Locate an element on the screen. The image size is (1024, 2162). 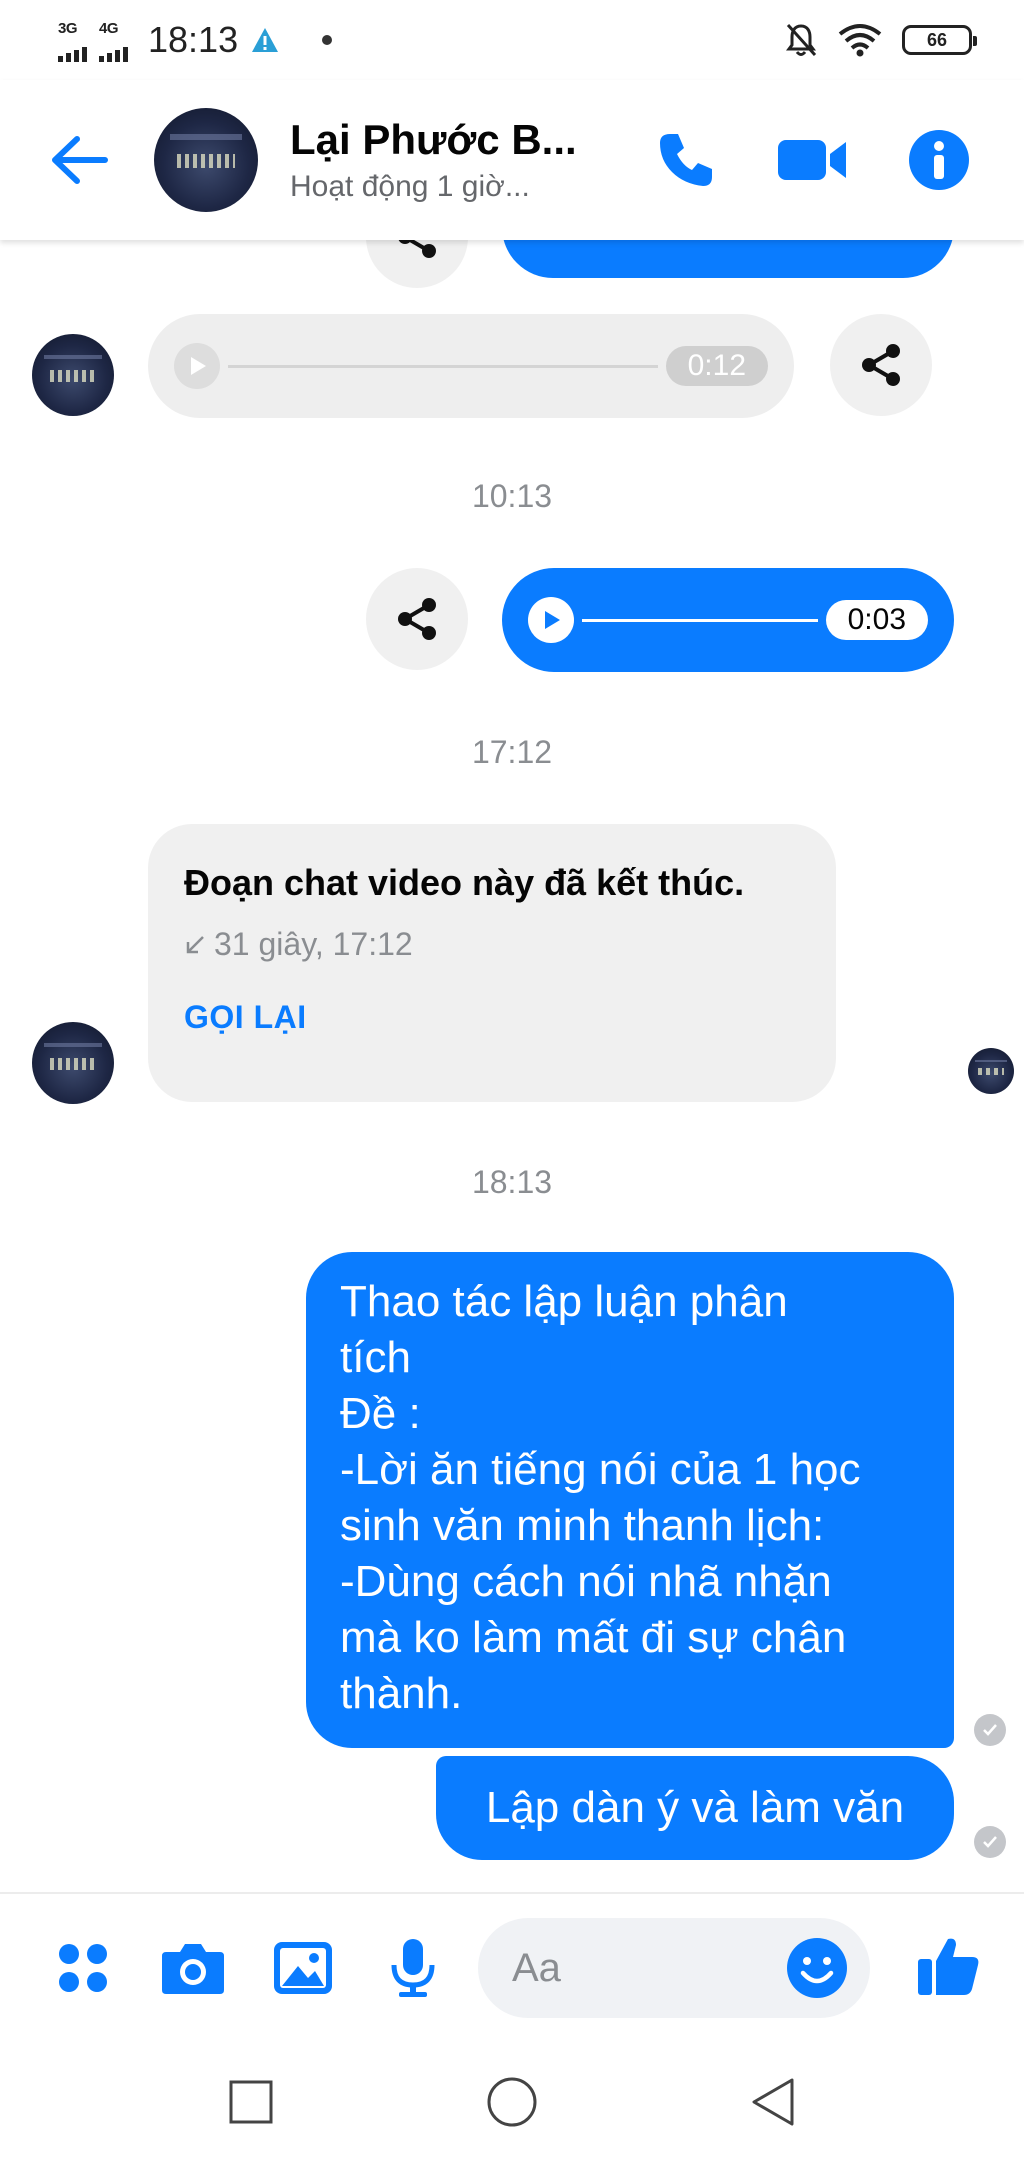
camera-icon is located at coordinates (193, 1969).